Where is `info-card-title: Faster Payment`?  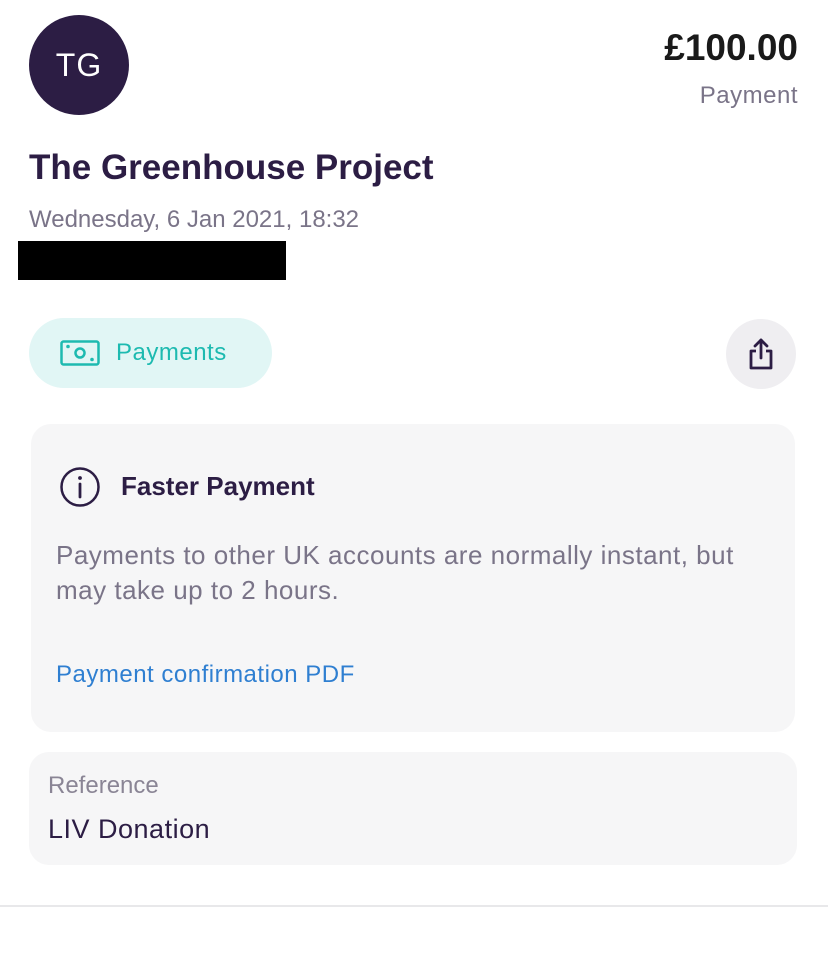 info-card-title: Faster Payment is located at coordinates (218, 486).